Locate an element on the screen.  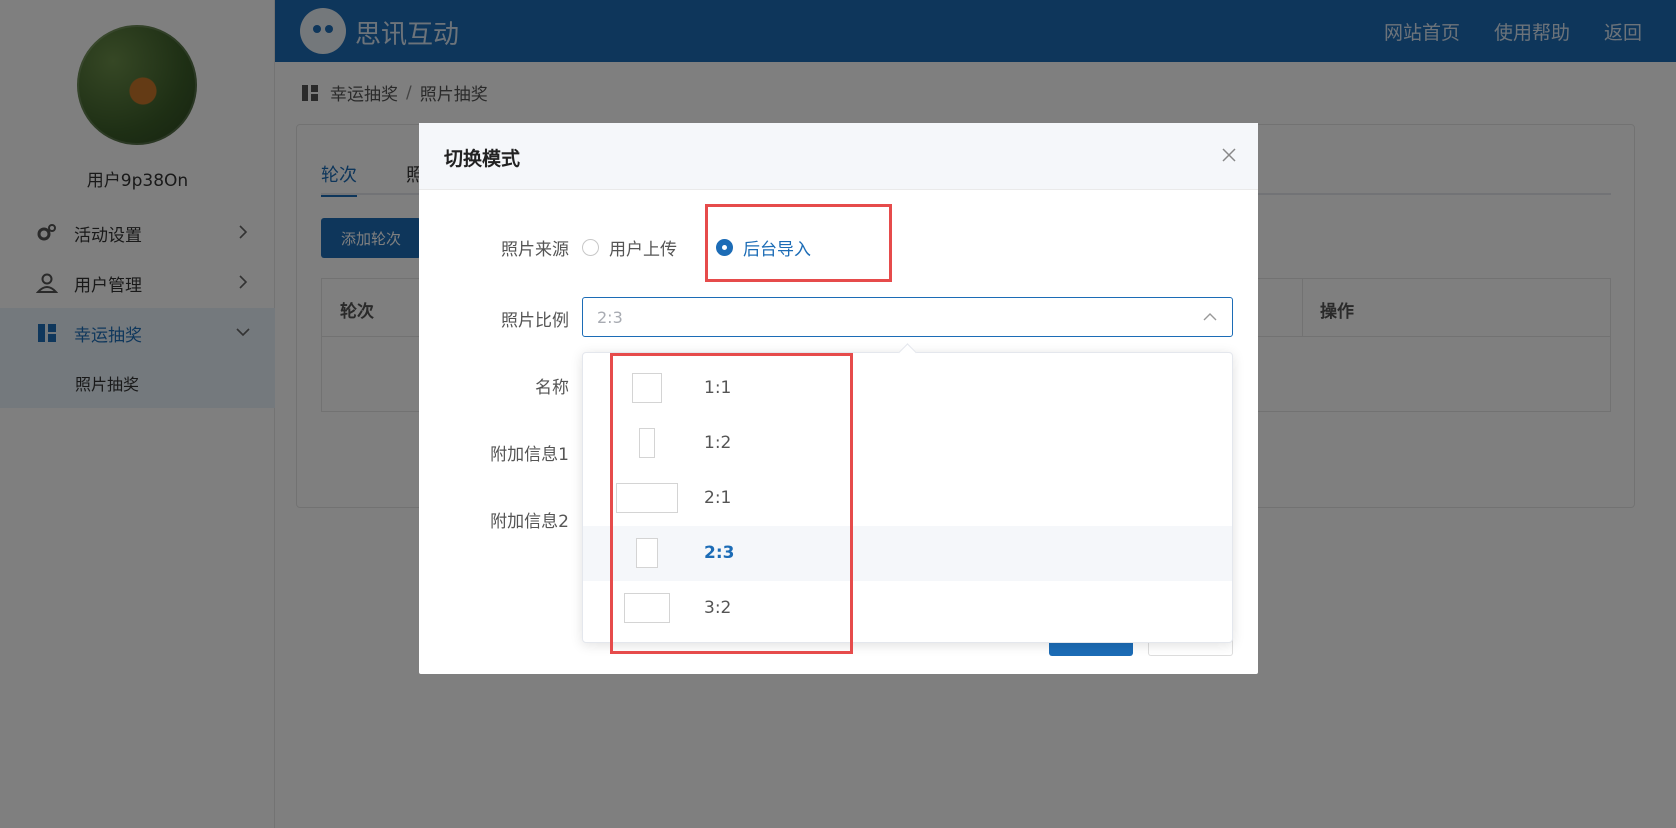
close-icon is located at coordinates (1229, 155).